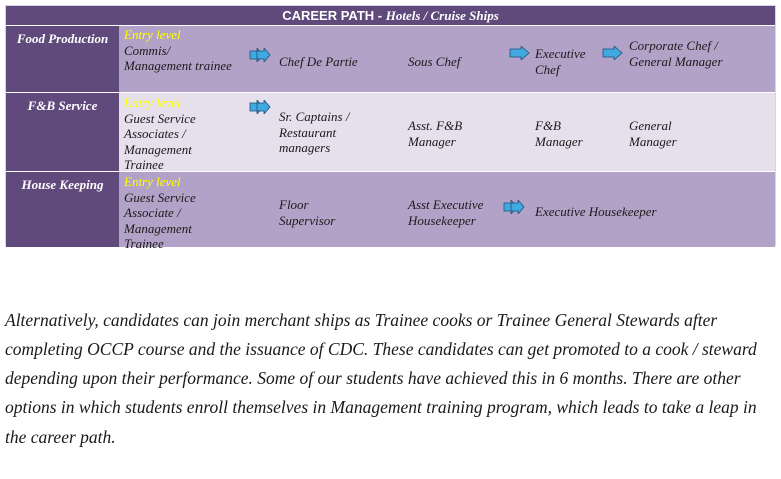  Describe the element at coordinates (560, 61) in the screenshot. I see `role-executive-chef: Executive Chef` at that location.